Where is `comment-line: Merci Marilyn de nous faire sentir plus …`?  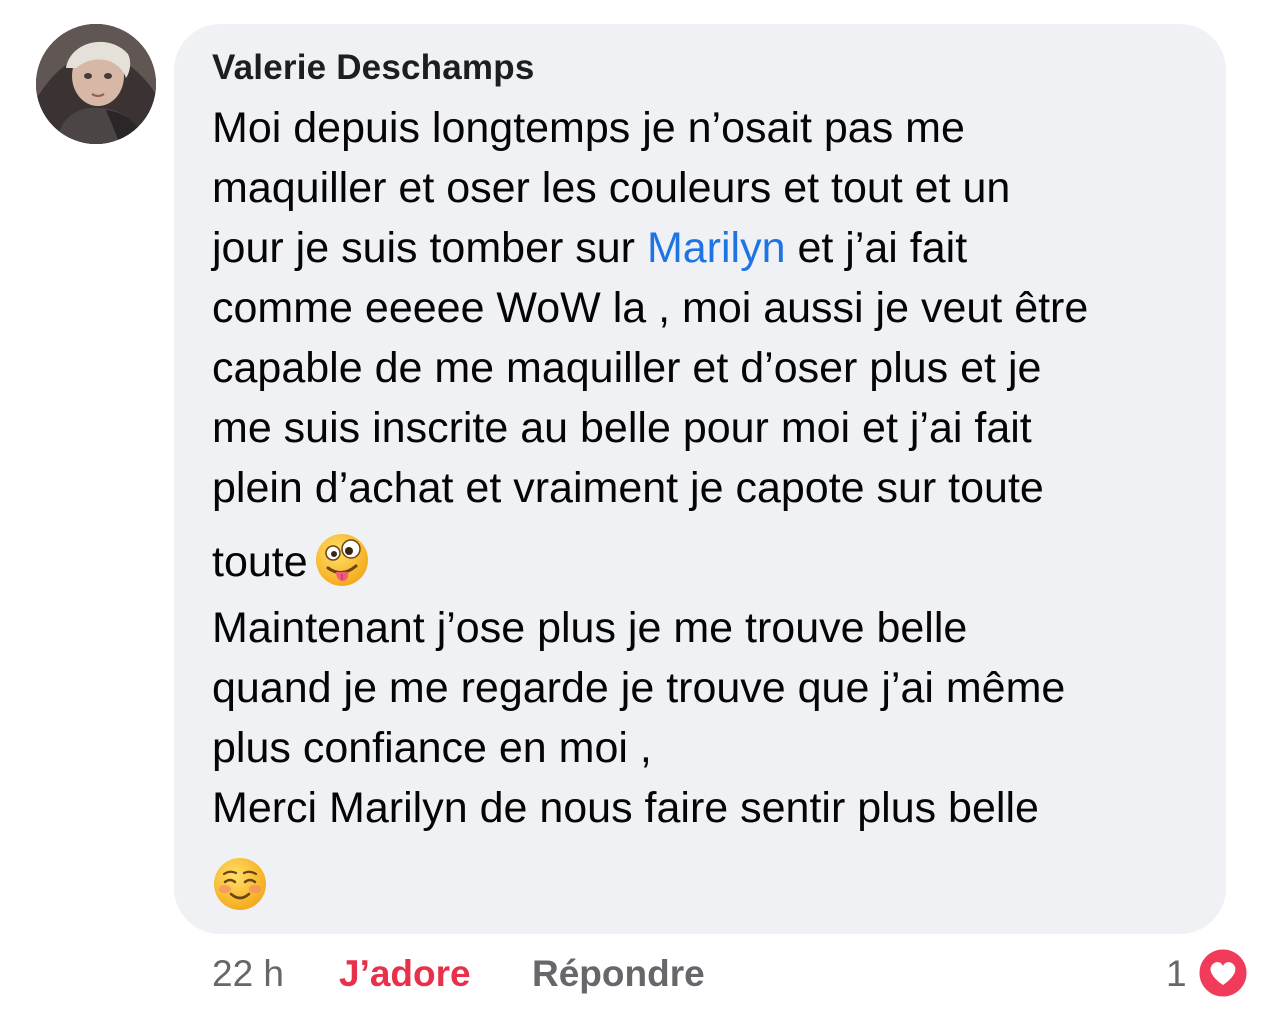 comment-line: Merci Marilyn de nous faire sentir plus … is located at coordinates (625, 808).